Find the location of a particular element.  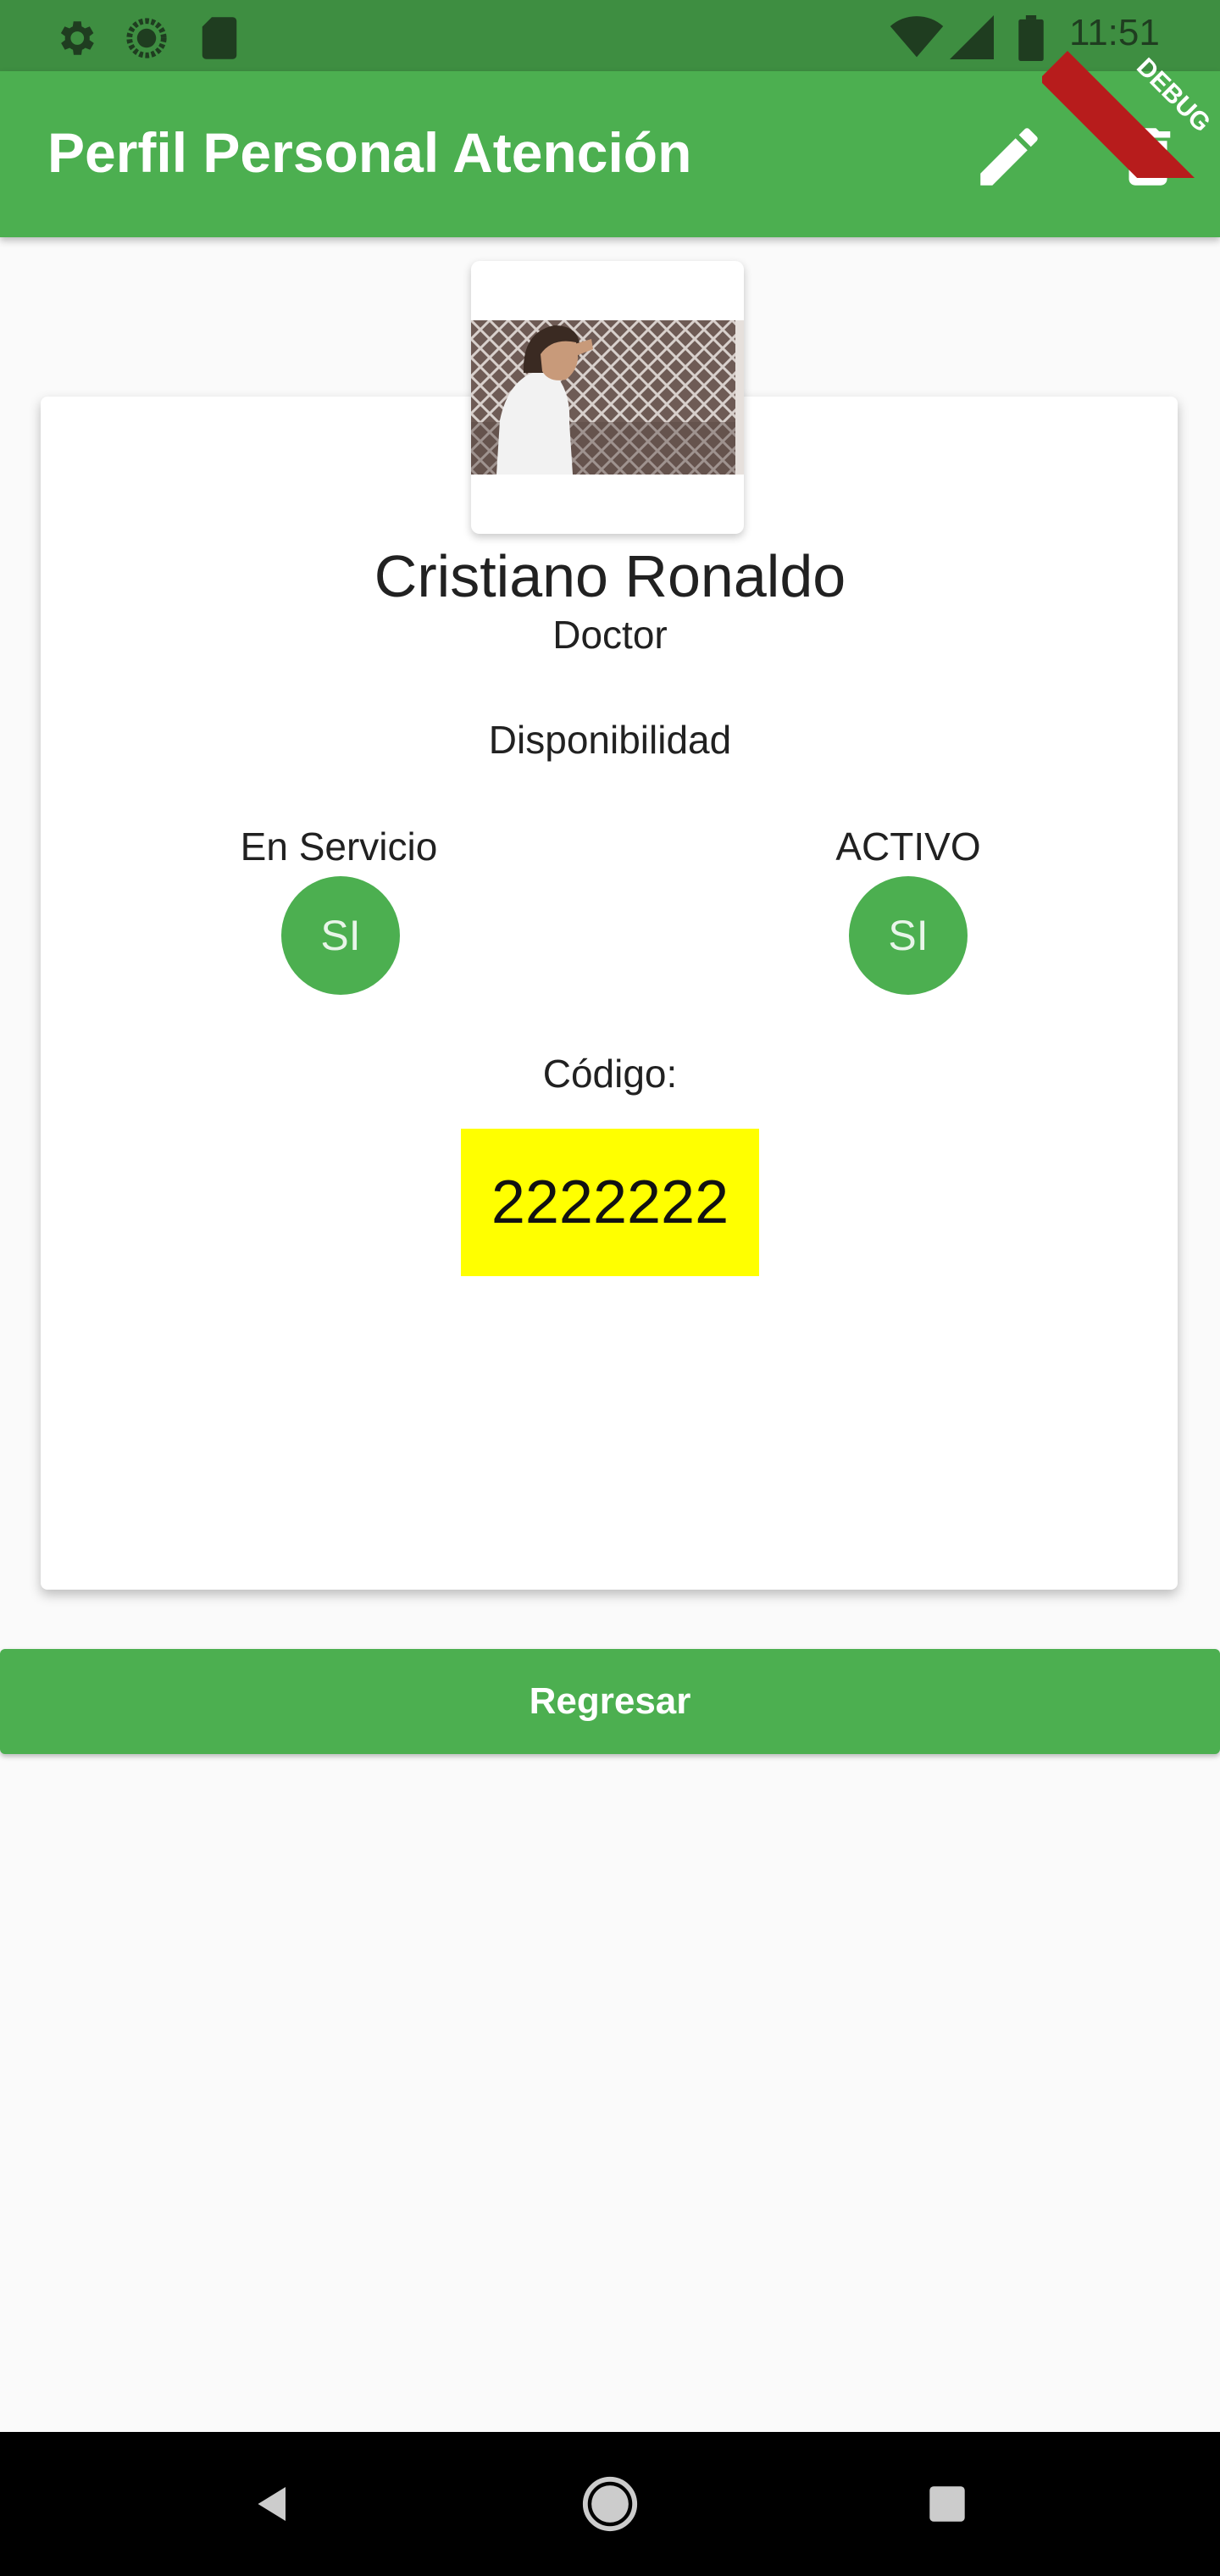

recents-icon is located at coordinates (947, 2504).